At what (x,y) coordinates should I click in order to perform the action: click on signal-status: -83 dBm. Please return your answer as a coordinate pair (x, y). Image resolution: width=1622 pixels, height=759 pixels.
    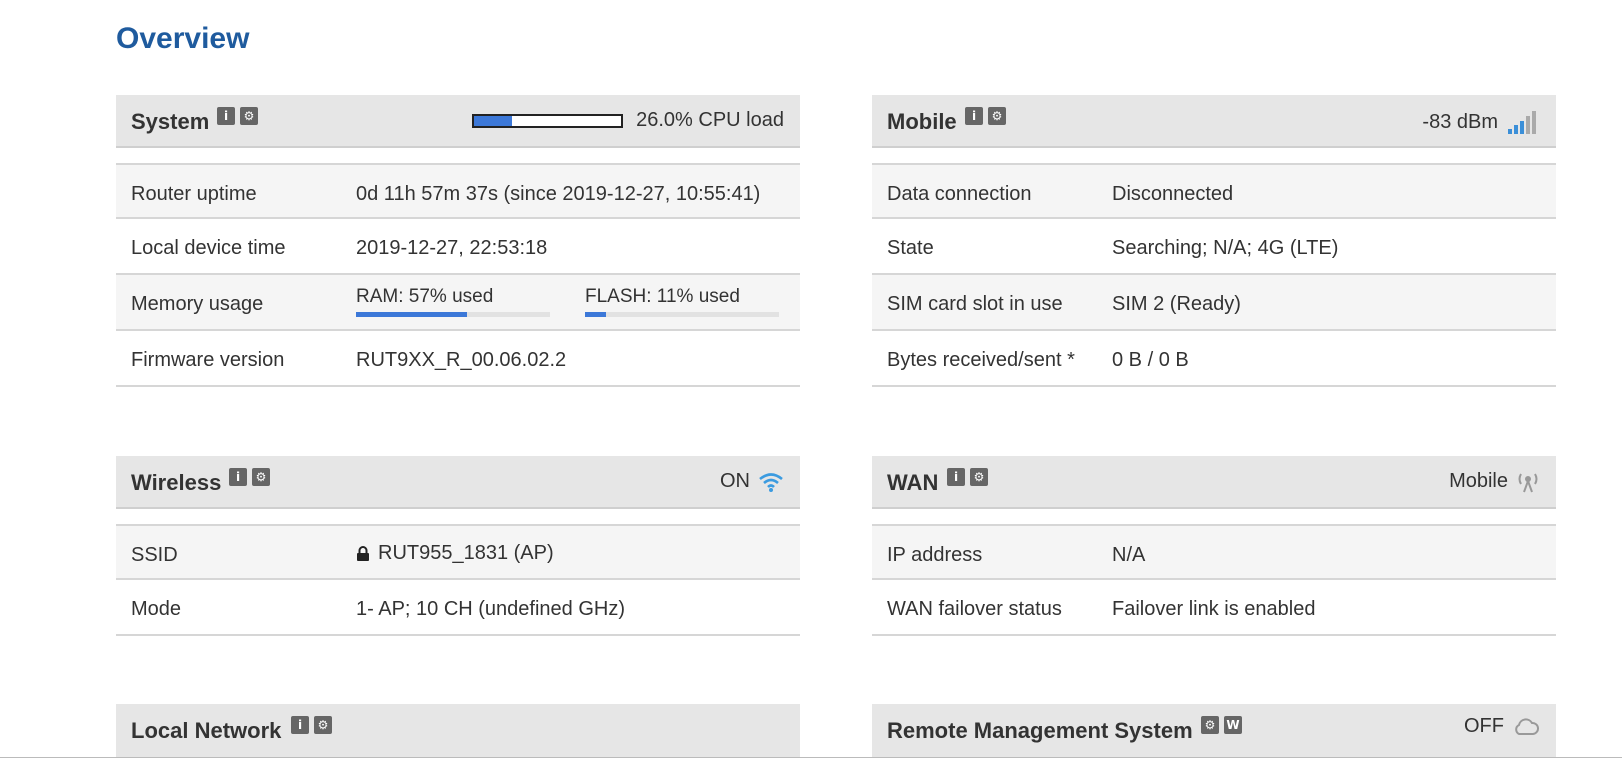
    Looking at the image, I should click on (1481, 122).